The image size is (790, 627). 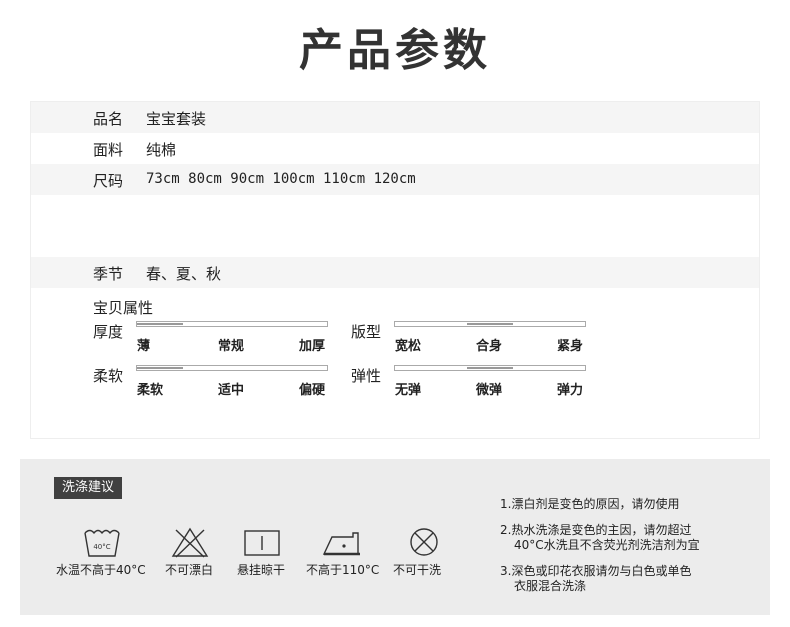 What do you see at coordinates (600, 537) in the screenshot?
I see `care-note: 2.热水洗涤是变色的主因，请勿超过 40°C水洗且不含荧光剂洗洁剂为宜` at bounding box center [600, 537].